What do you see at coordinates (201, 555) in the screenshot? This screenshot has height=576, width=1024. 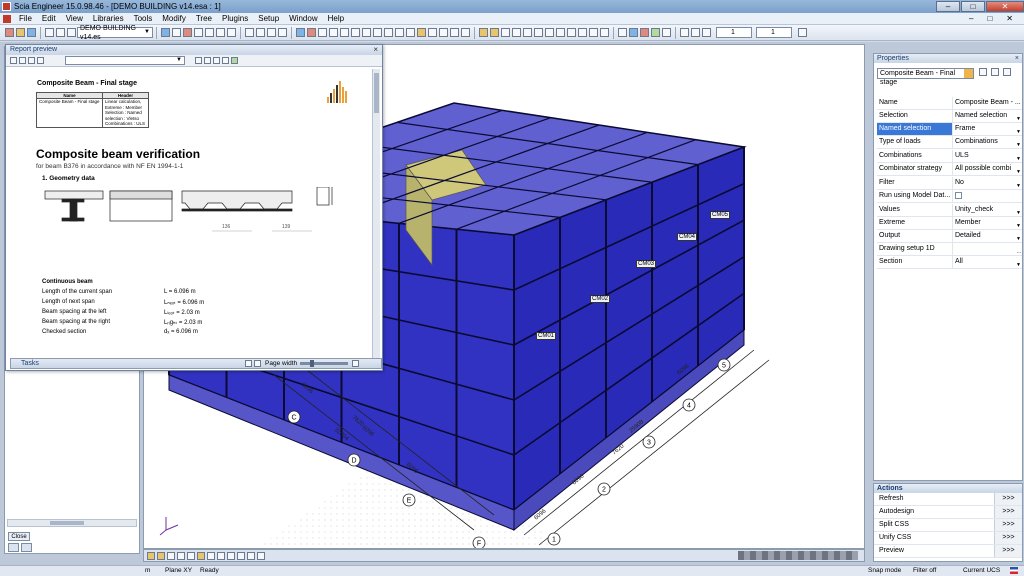 I see `labels-view-icon` at bounding box center [201, 555].